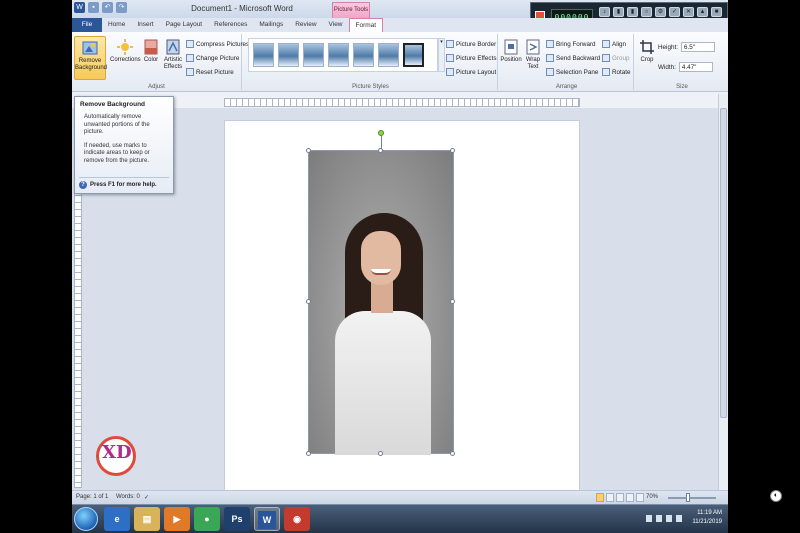 Image resolution: width=800 pixels, height=533 pixels. Describe the element at coordinates (604, 12) in the screenshot. I see `speaker-icon: ♪` at that location.